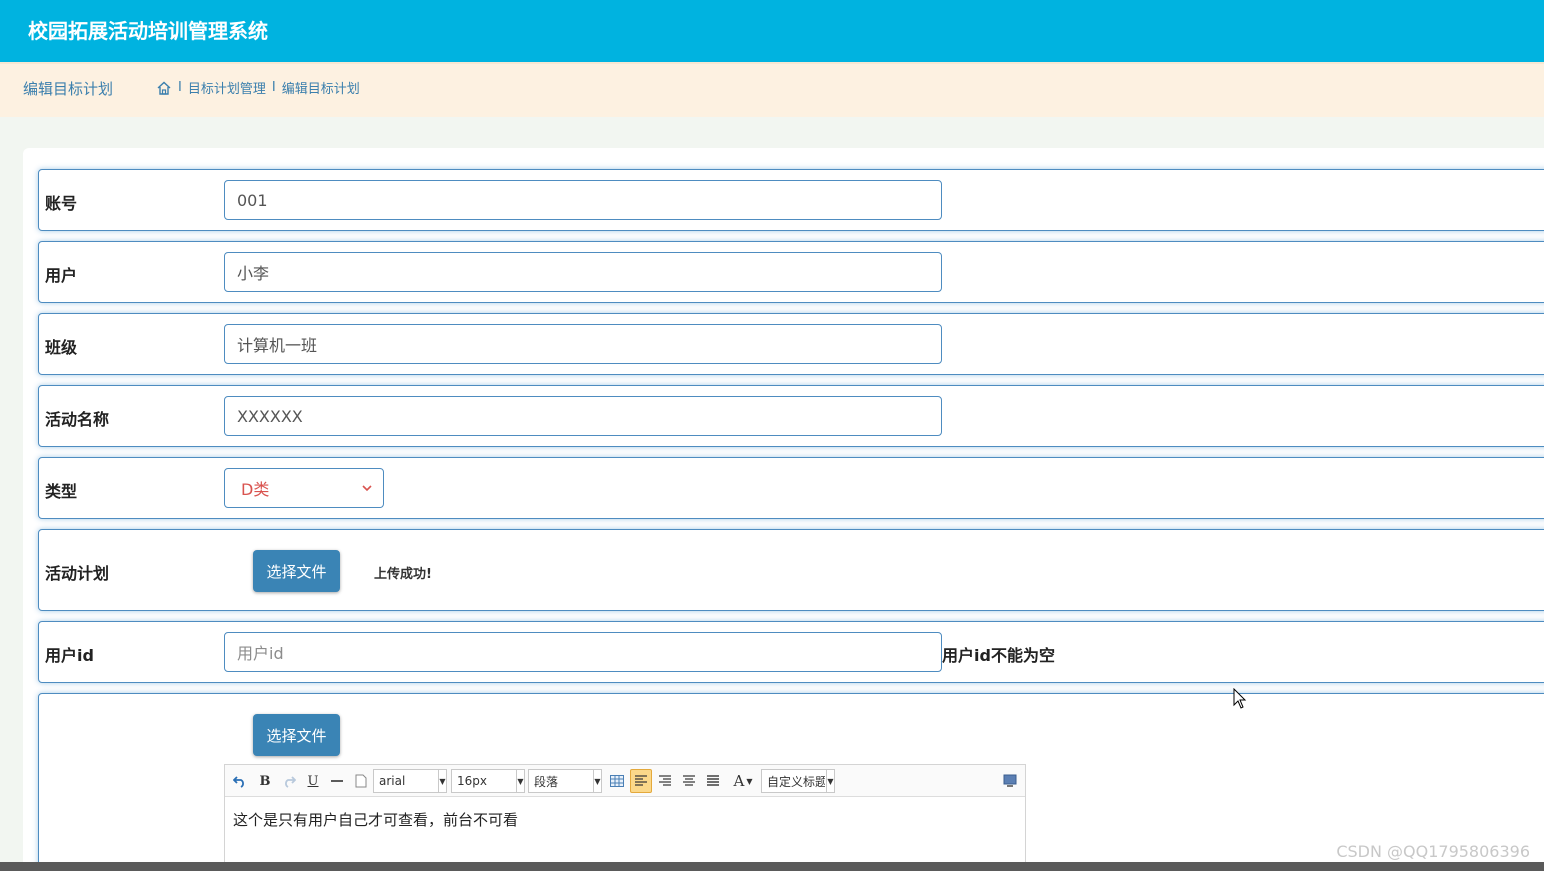  Describe the element at coordinates (665, 781) in the screenshot. I see `align-right-icon` at that location.